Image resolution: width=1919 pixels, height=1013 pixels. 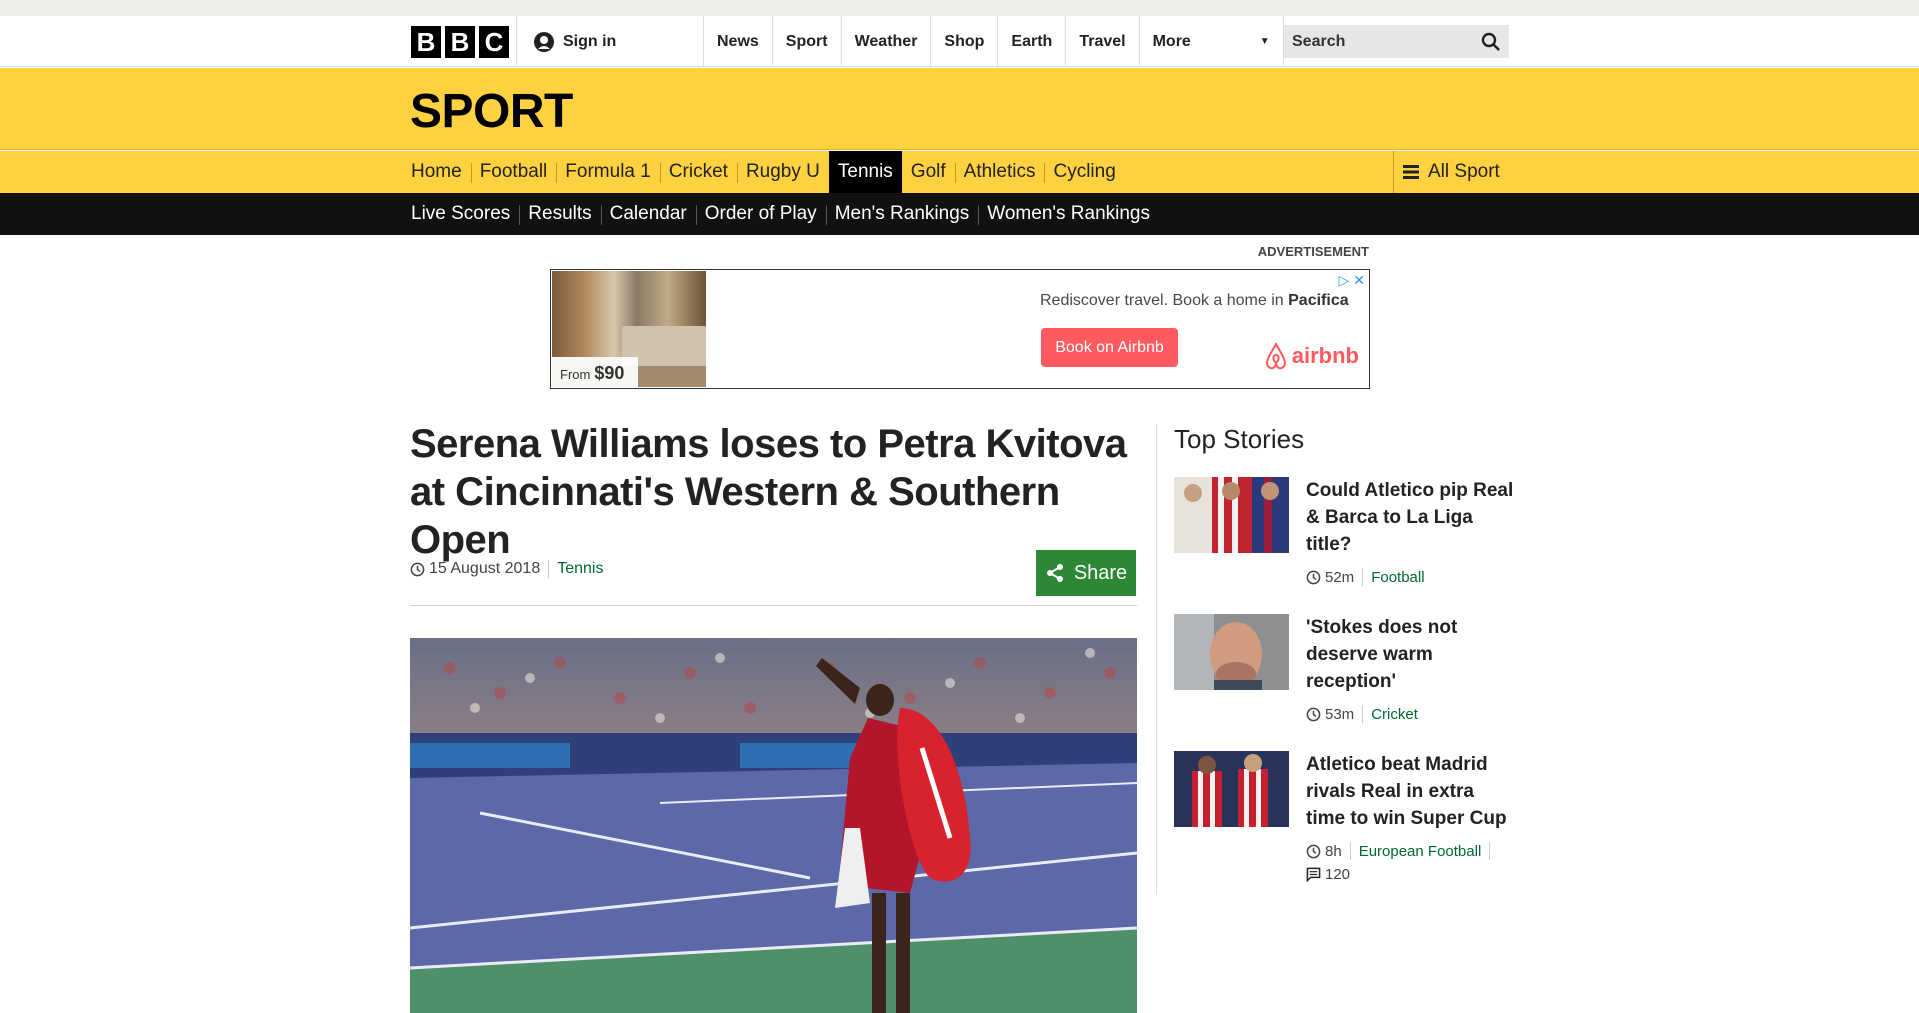 What do you see at coordinates (1313, 874) in the screenshot?
I see `comments-icon` at bounding box center [1313, 874].